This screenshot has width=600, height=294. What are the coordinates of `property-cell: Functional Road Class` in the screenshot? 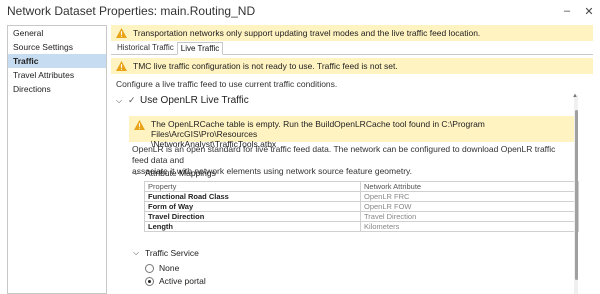 It's located at (252, 196).